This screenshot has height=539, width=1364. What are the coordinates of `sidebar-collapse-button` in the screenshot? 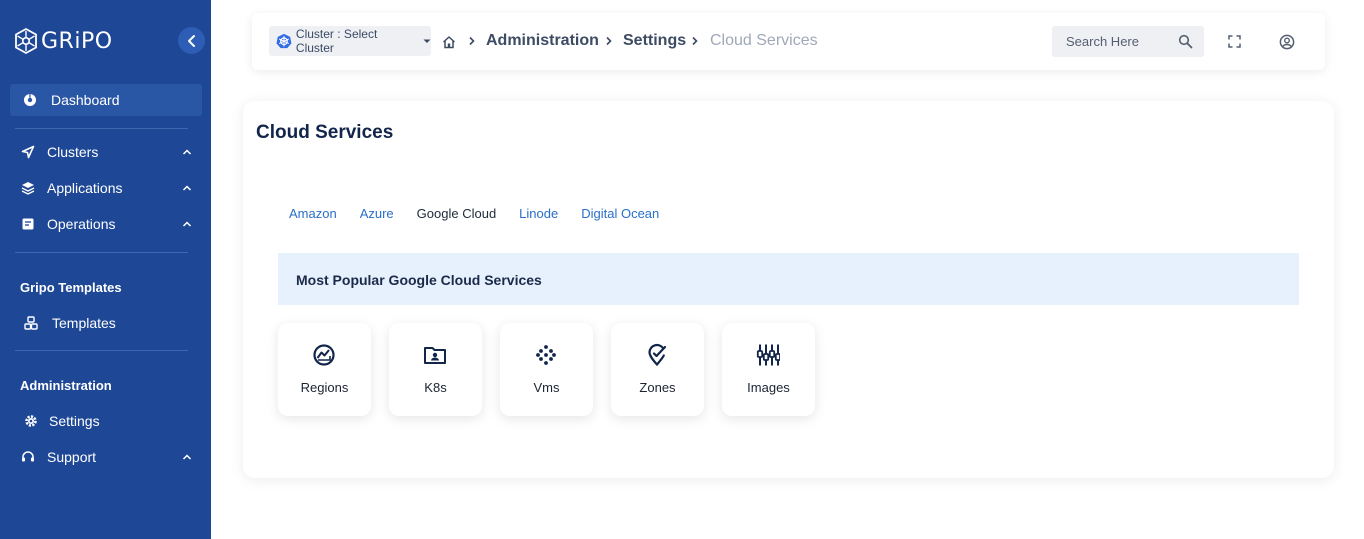 It's located at (191, 40).